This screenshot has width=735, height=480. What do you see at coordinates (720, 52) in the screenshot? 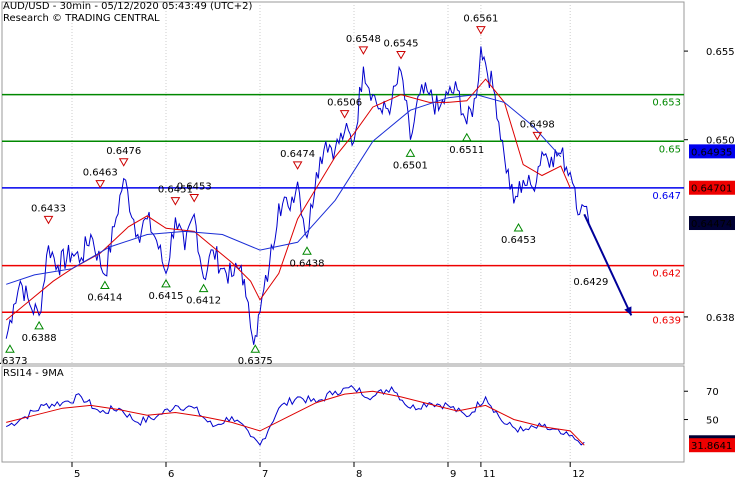
I see `y-tick-label: 0.6558` at bounding box center [720, 52].